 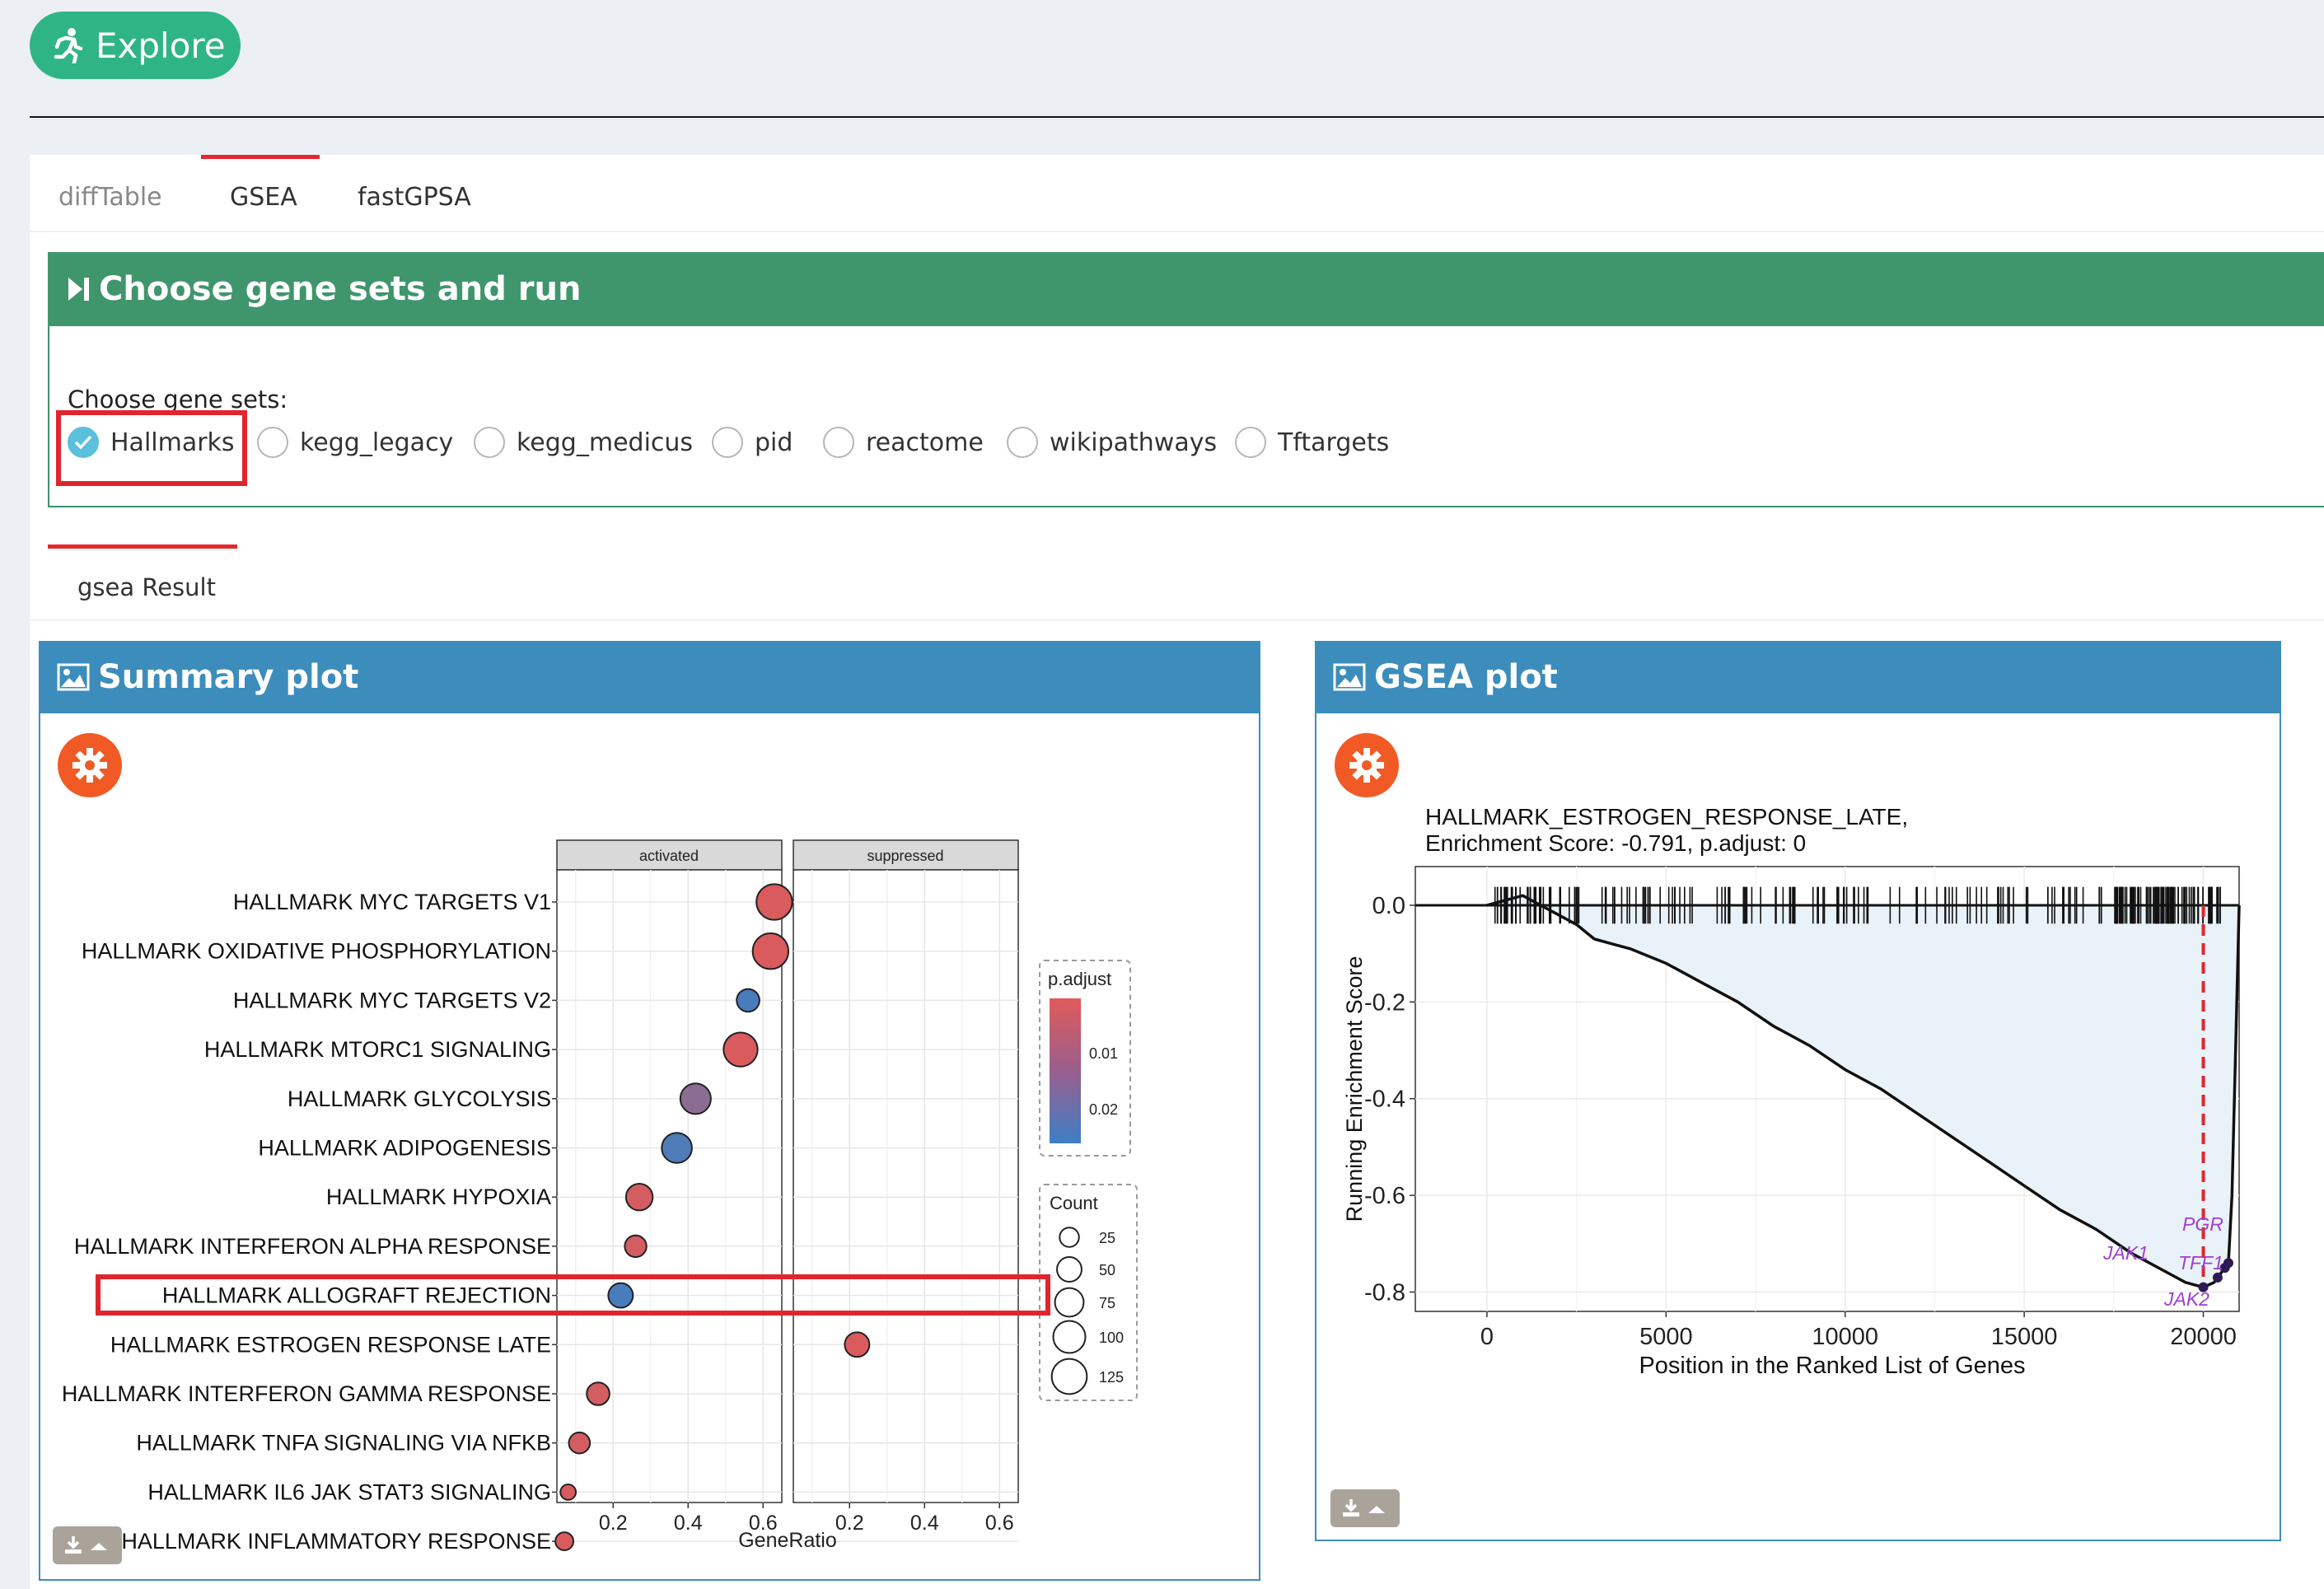 What do you see at coordinates (649, 677) in the screenshot?
I see `summary-plot-header: Summary plot` at bounding box center [649, 677].